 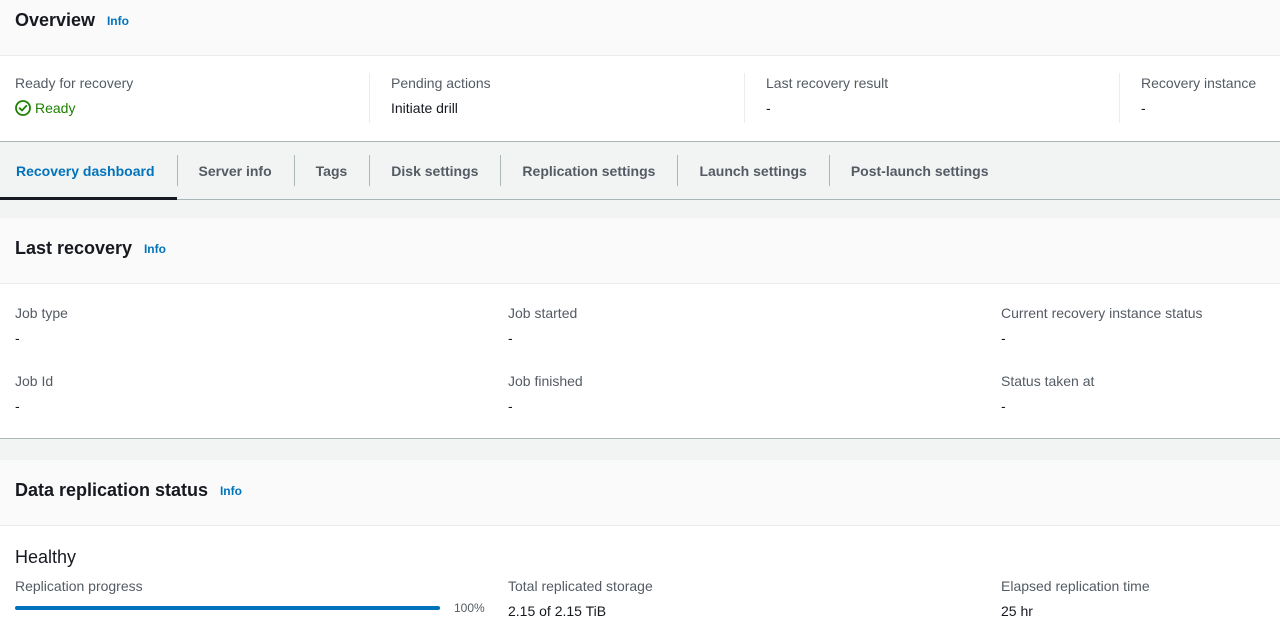 I want to click on status-taken-value: -, so click(x=1003, y=406).